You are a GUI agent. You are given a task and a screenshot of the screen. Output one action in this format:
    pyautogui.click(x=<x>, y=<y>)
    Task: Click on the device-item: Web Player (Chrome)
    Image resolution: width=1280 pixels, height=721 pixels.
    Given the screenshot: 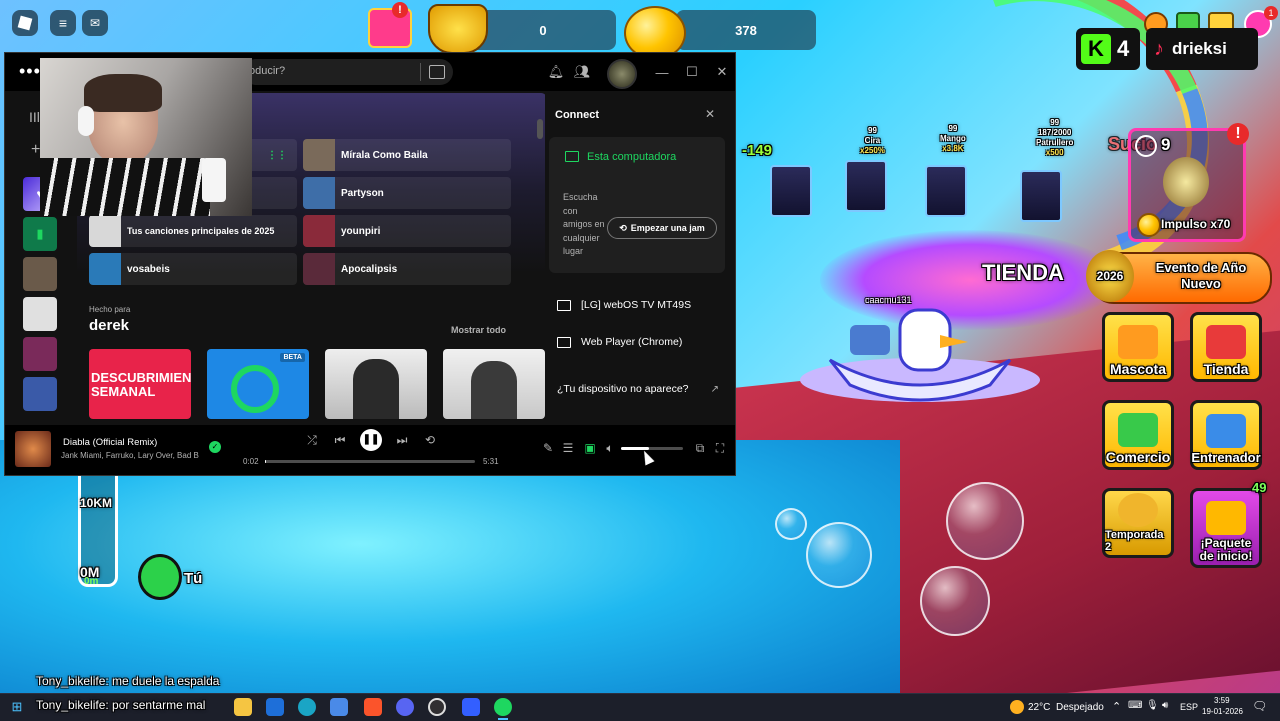 What is the action you would take?
    pyautogui.click(x=619, y=342)
    